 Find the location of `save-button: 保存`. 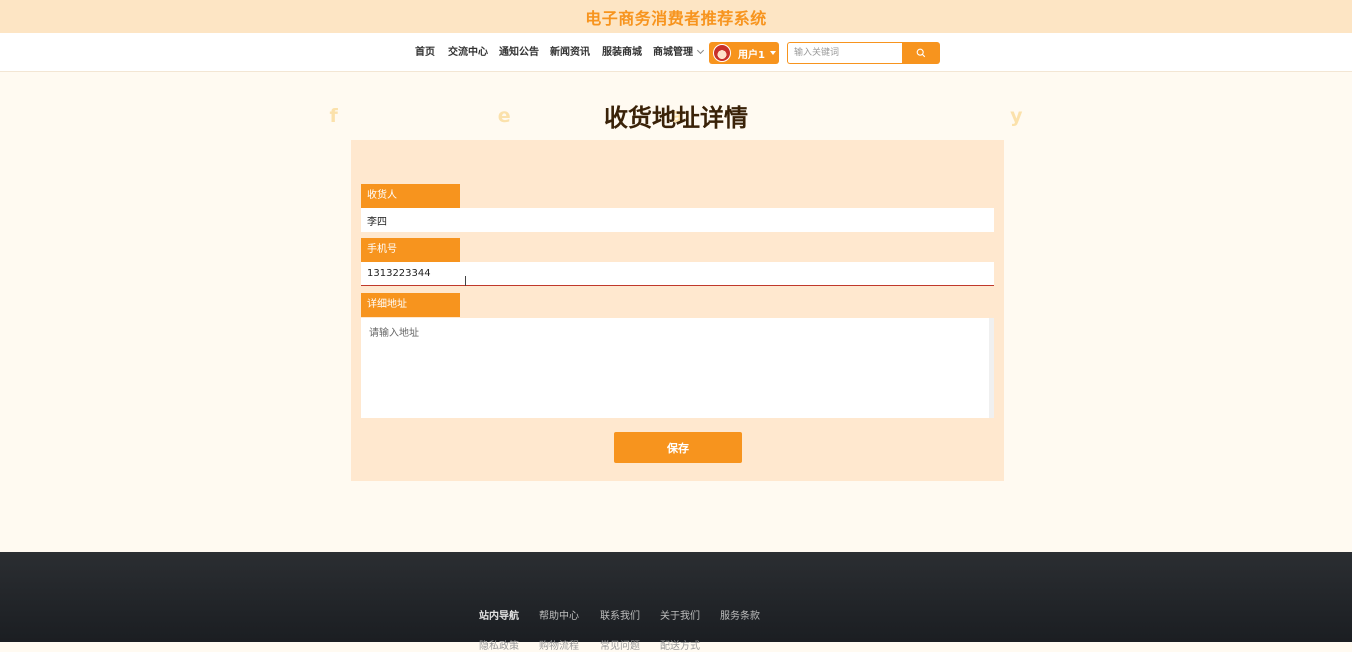

save-button: 保存 is located at coordinates (678, 447).